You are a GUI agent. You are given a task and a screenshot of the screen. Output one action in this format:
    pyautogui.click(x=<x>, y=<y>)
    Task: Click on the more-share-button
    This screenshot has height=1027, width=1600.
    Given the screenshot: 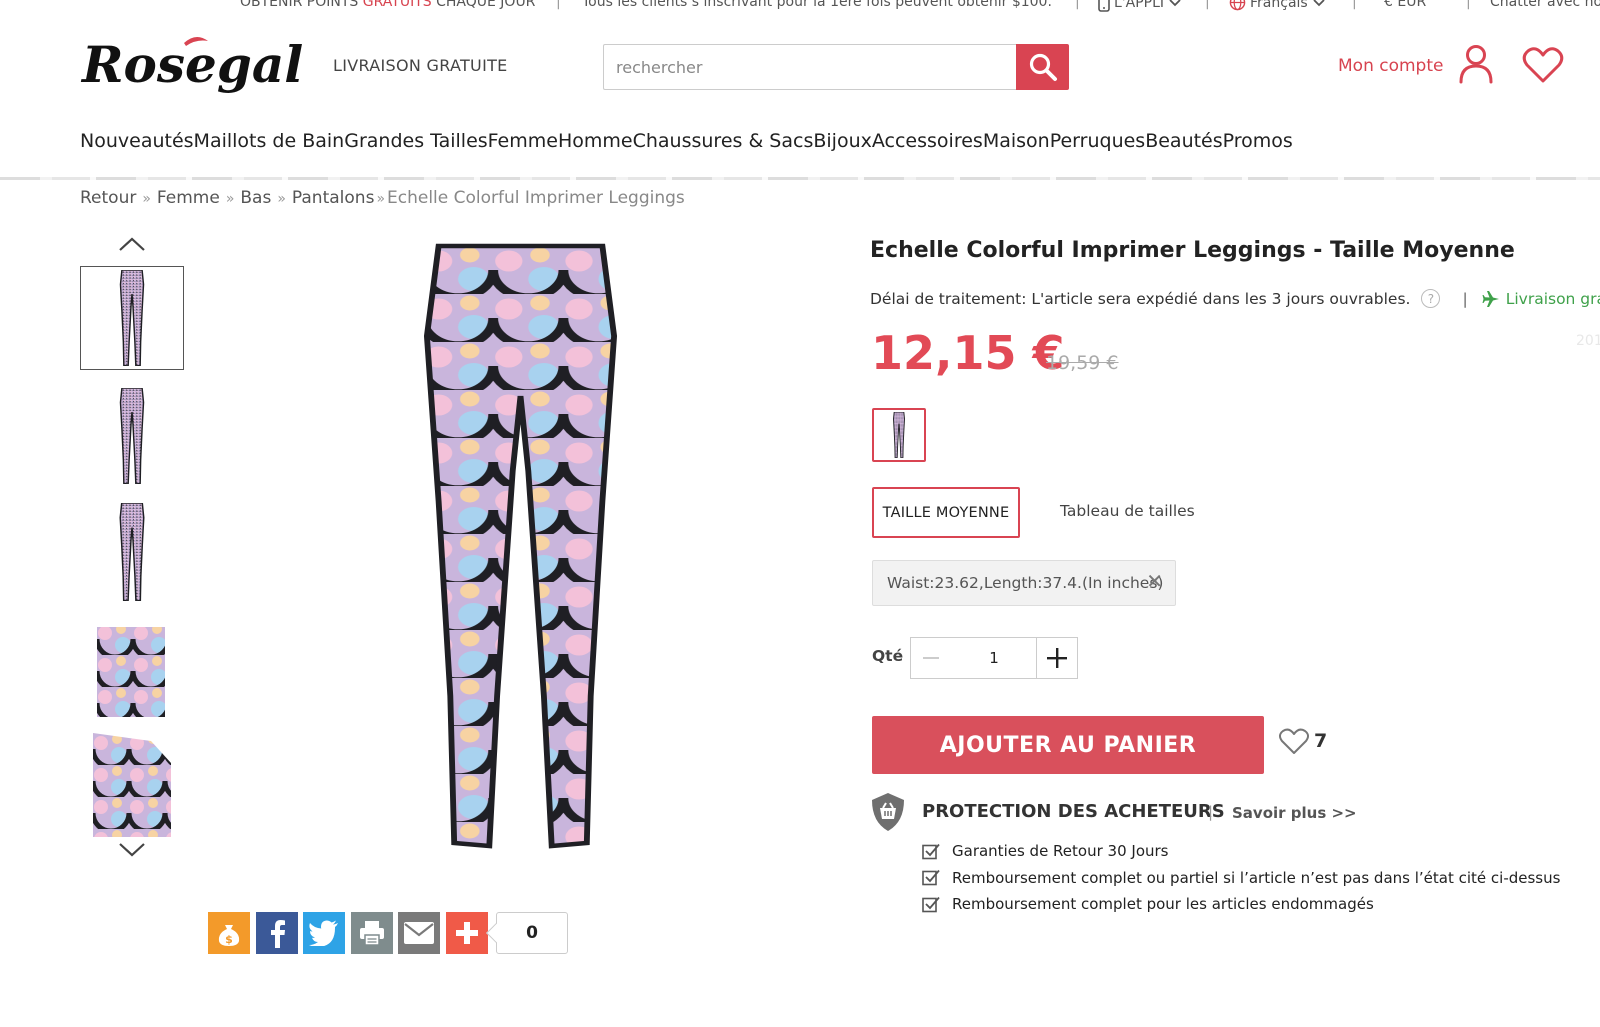 What is the action you would take?
    pyautogui.click(x=467, y=933)
    